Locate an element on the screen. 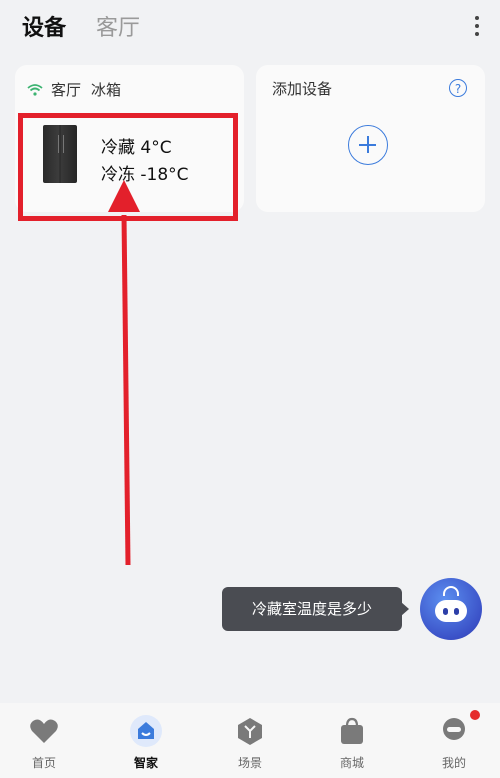  fridge-card-header: 客厅 冰箱 is located at coordinates (74, 89).